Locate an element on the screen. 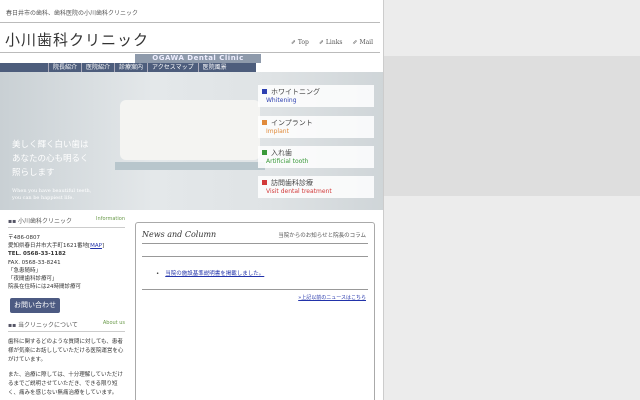 The height and width of the screenshot is (400, 640). about-title-en: About us is located at coordinates (113, 323).